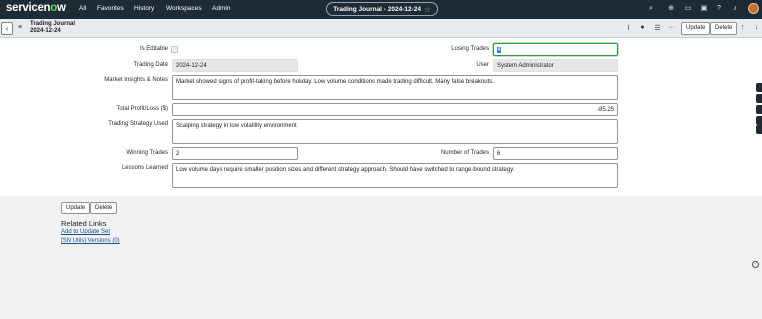  What do you see at coordinates (184, 8) in the screenshot?
I see `nav-workspaces: Workspaces` at bounding box center [184, 8].